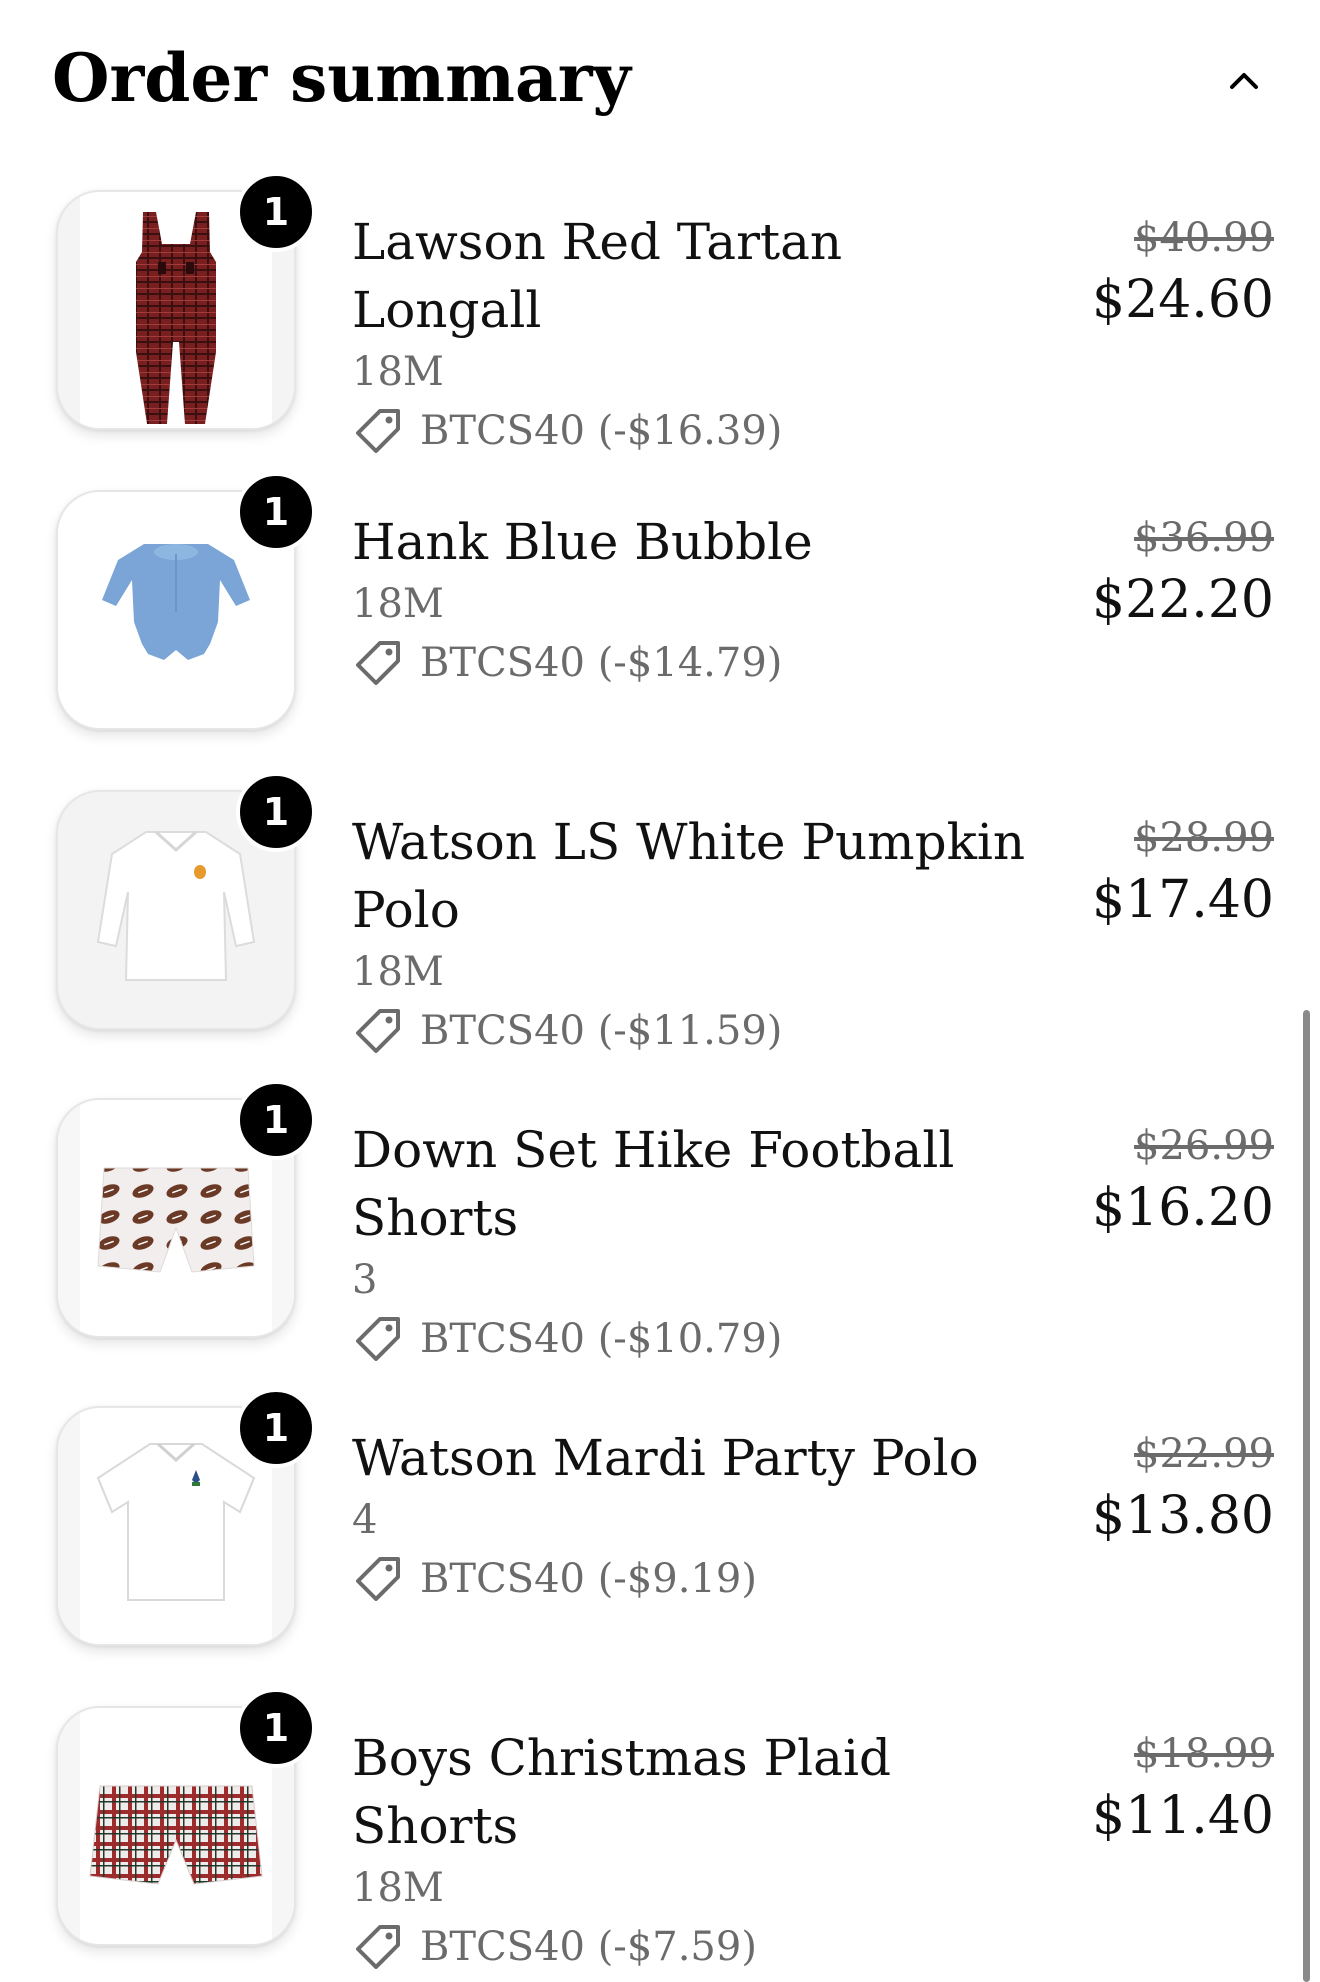  What do you see at coordinates (601, 431) in the screenshot?
I see `discount-code: BTCS40 (-$16.39)` at bounding box center [601, 431].